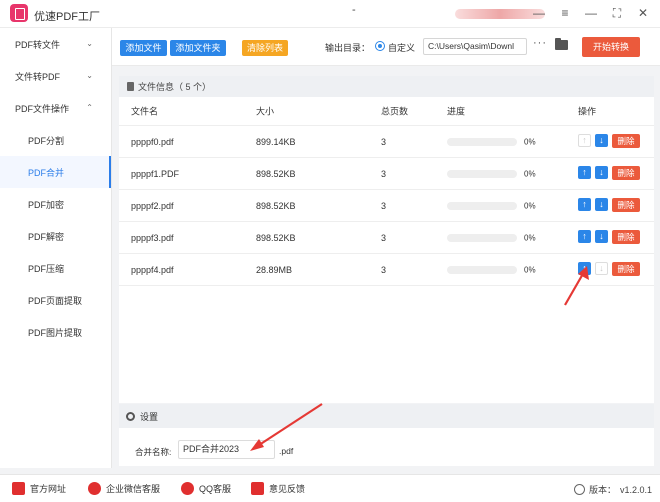 The image size is (660, 502). I want to click on app-logo-icon, so click(19, 13).